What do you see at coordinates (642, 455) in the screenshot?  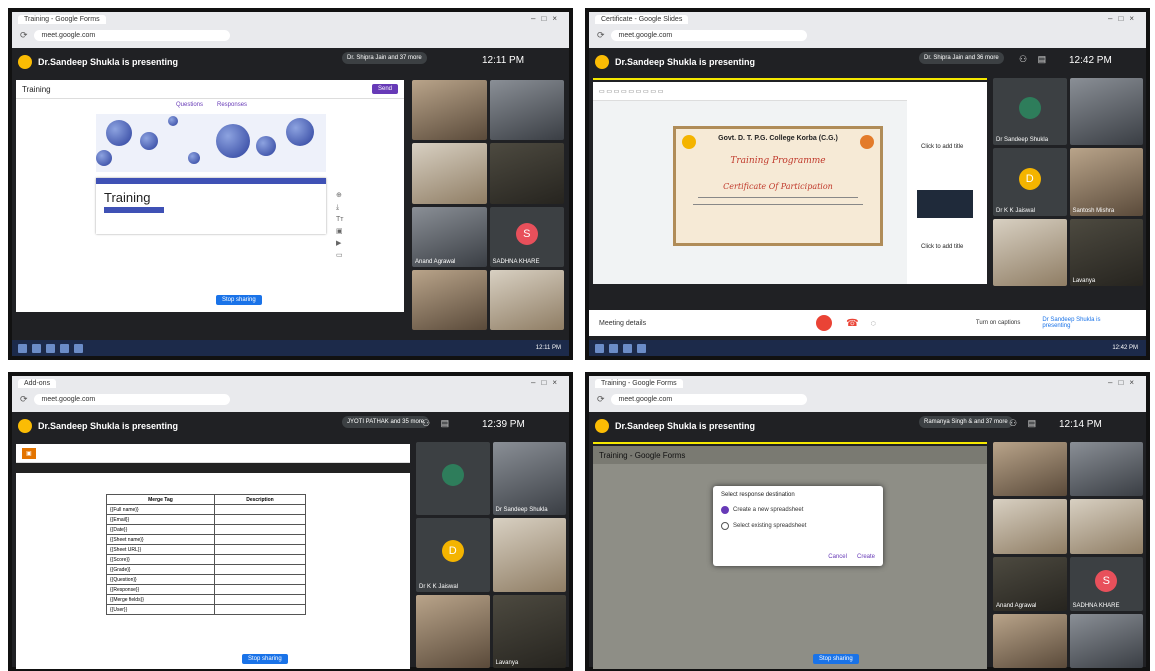 I see `form-doc-title: Training - Google Forms` at bounding box center [642, 455].